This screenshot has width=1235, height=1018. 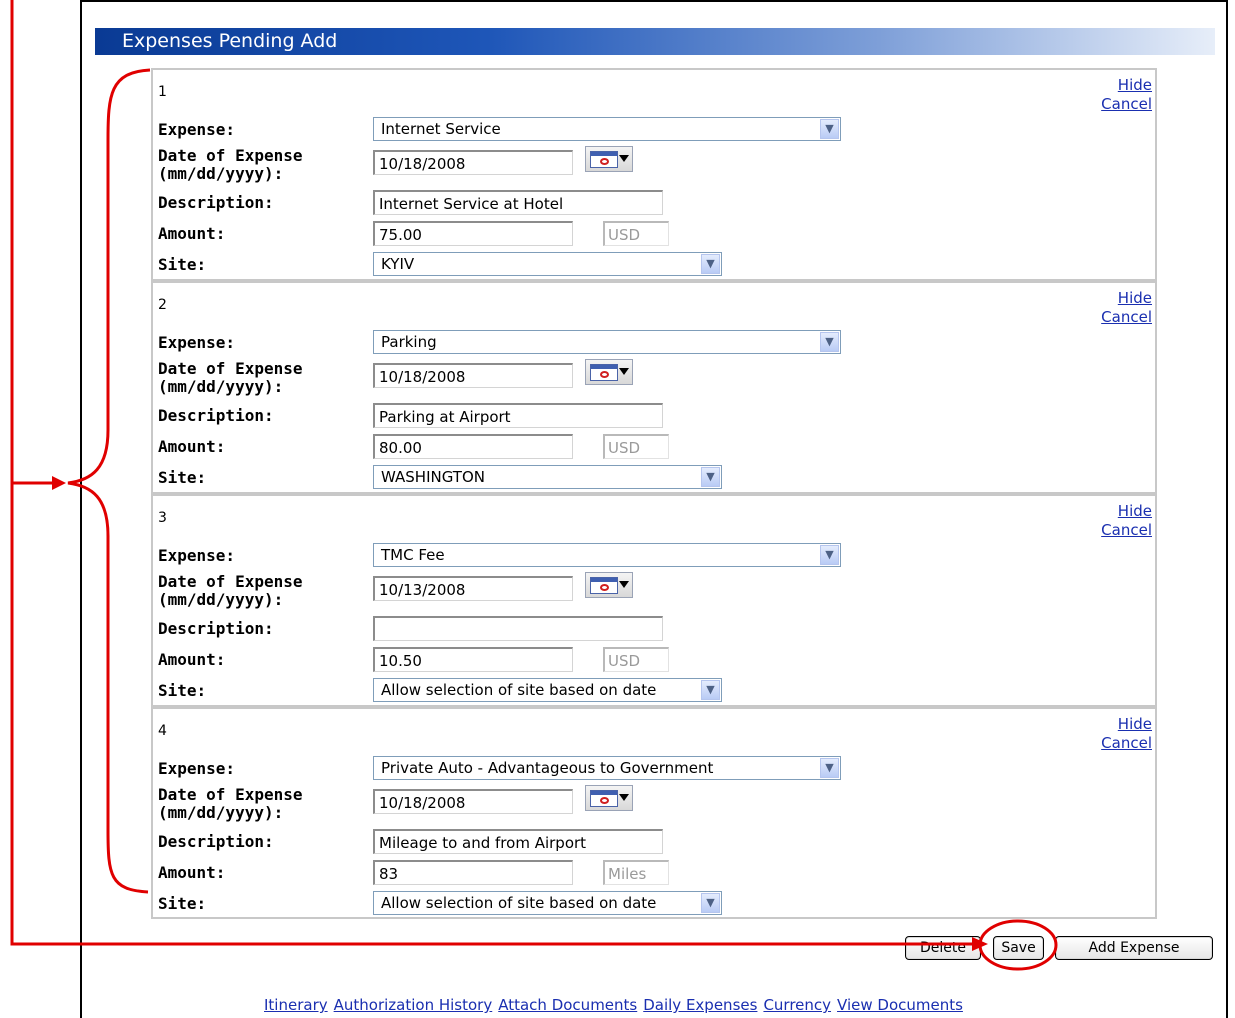 I want to click on description-input: Parking at Airport, so click(x=518, y=415).